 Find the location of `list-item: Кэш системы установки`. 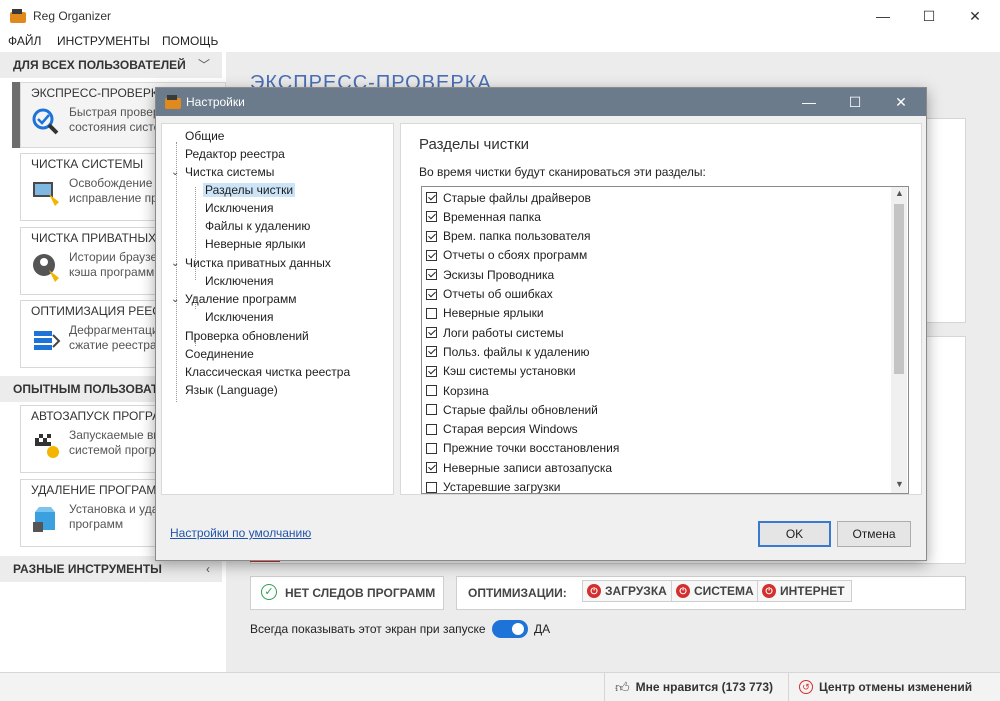

list-item: Кэш системы установки is located at coordinates (501, 371).